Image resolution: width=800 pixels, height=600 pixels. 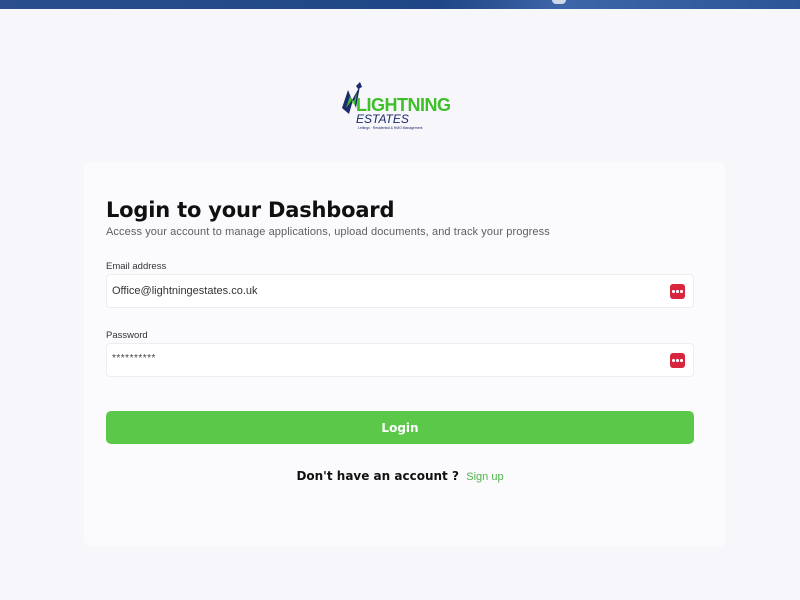 What do you see at coordinates (400, 360) in the screenshot?
I see `password-field: **********` at bounding box center [400, 360].